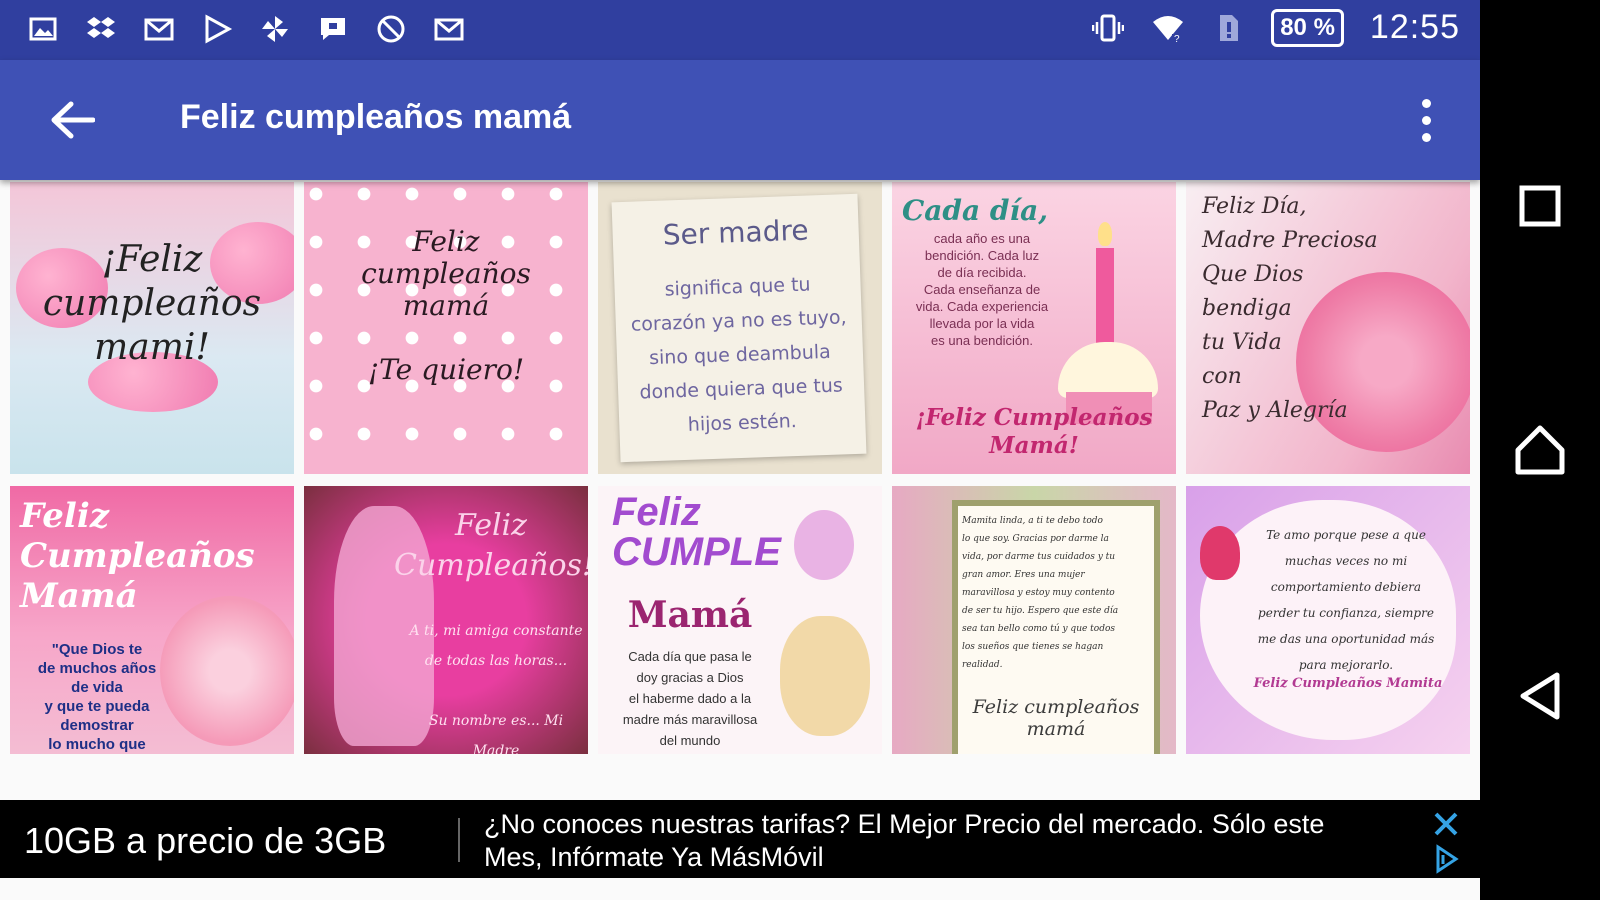 The image size is (1600, 900). I want to click on arrow-back-icon, so click(73, 120).